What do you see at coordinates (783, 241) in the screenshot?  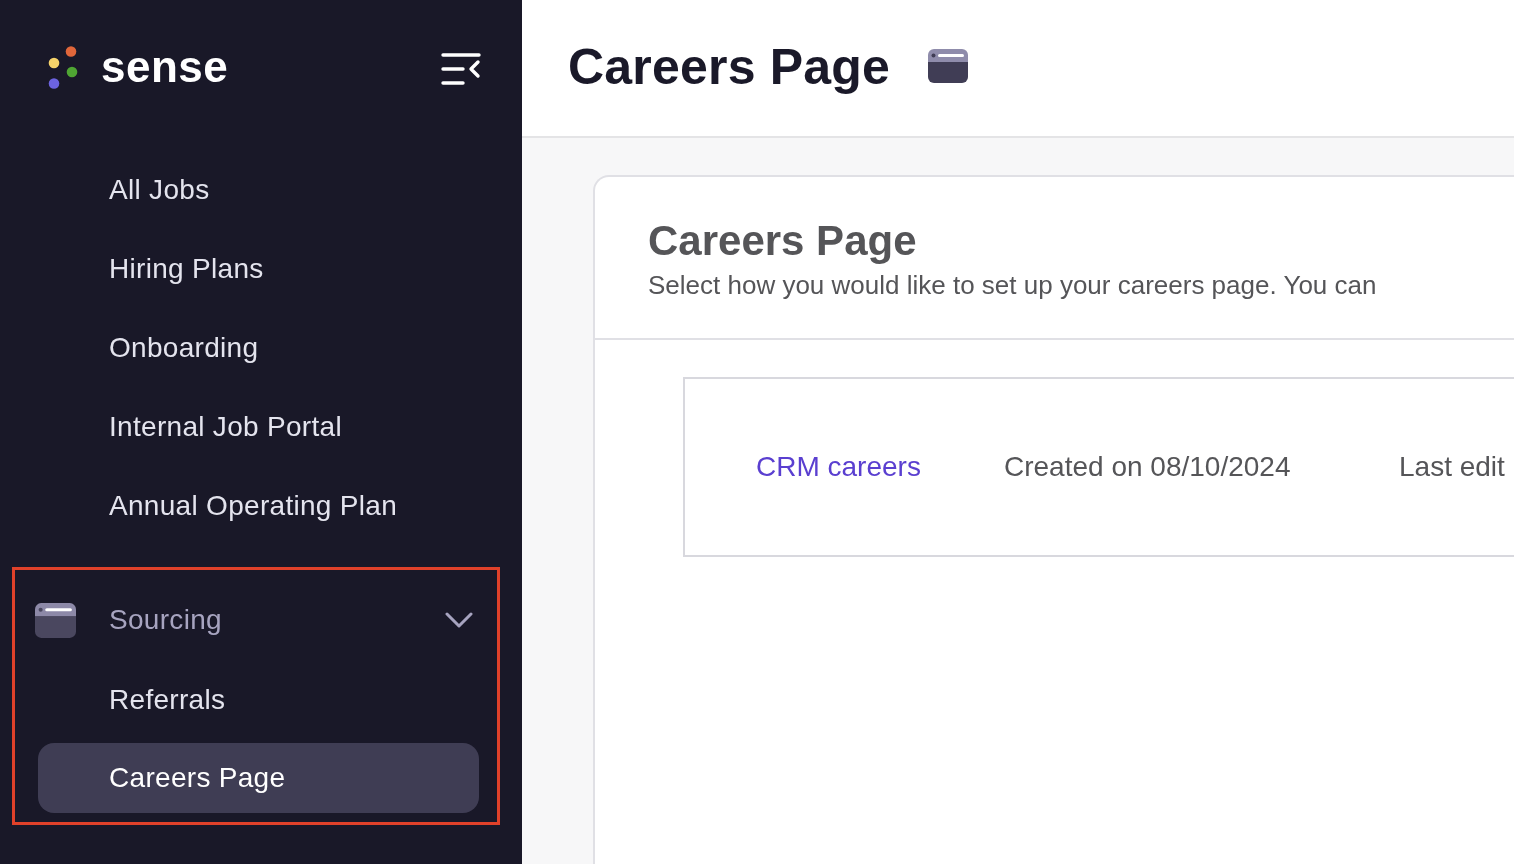 I see `card-title: Careers Page` at bounding box center [783, 241].